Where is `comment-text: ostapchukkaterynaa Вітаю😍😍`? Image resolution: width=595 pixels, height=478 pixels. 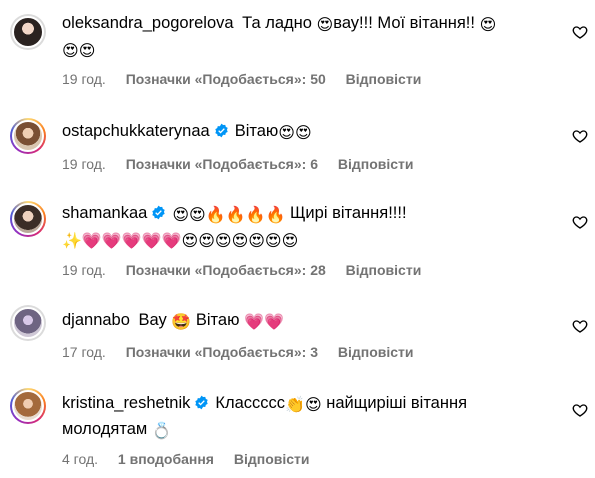 comment-text: ostapchukkaterynaa Вітаю😍😍 is located at coordinates (302, 131).